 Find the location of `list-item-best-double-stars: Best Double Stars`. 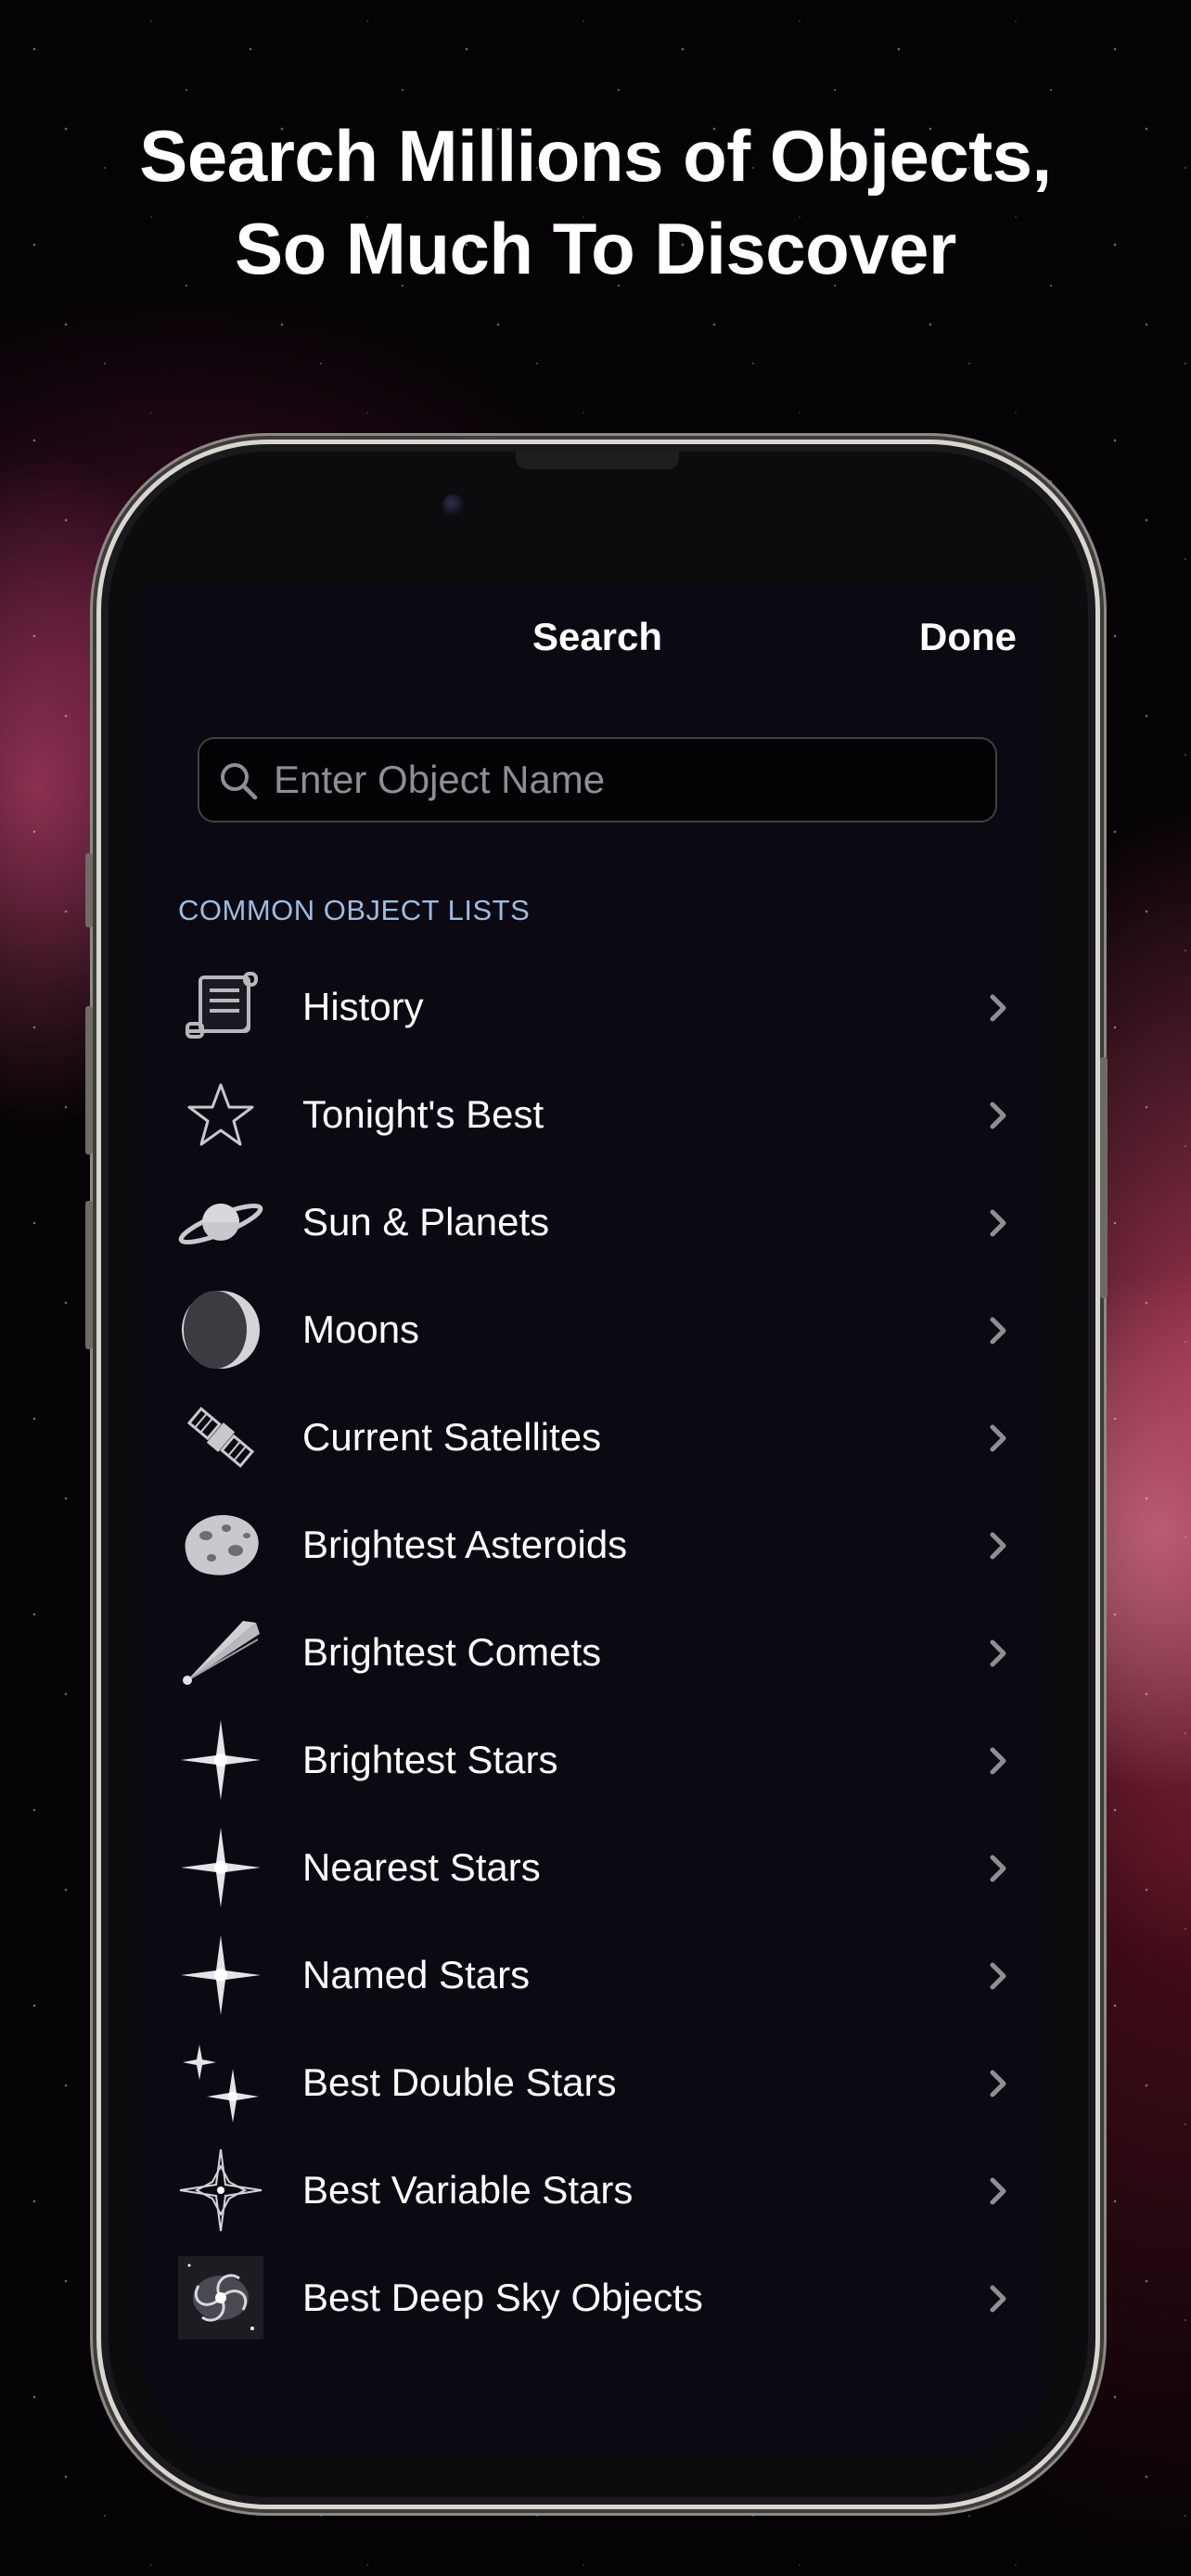

list-item-best-double-stars: Best Double Stars is located at coordinates (597, 2083).